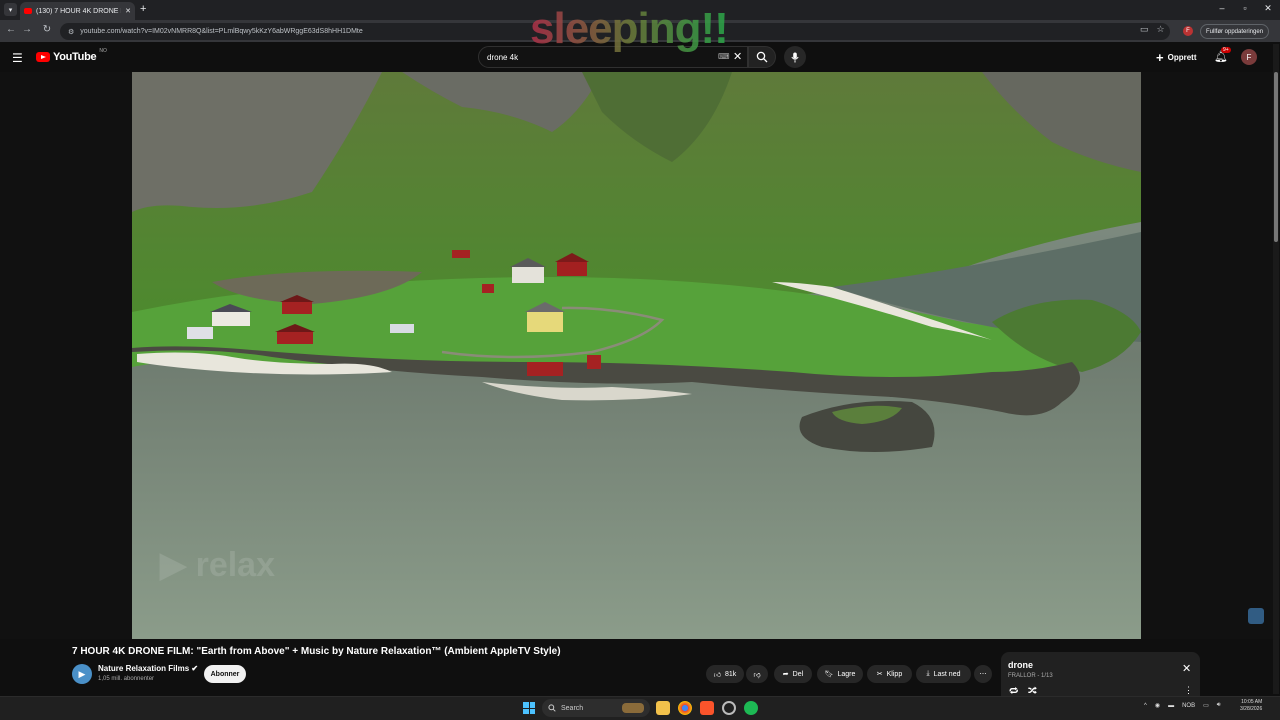 This screenshot has height=720, width=1280. Describe the element at coordinates (43, 57) in the screenshot. I see `youtube-play-icon` at that location.